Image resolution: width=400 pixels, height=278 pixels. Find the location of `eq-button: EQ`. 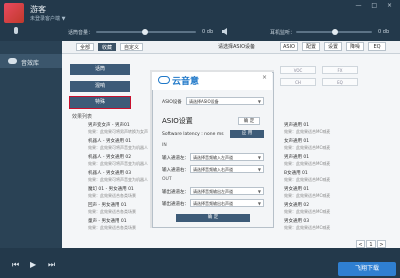

eq-button: EQ is located at coordinates (377, 46).